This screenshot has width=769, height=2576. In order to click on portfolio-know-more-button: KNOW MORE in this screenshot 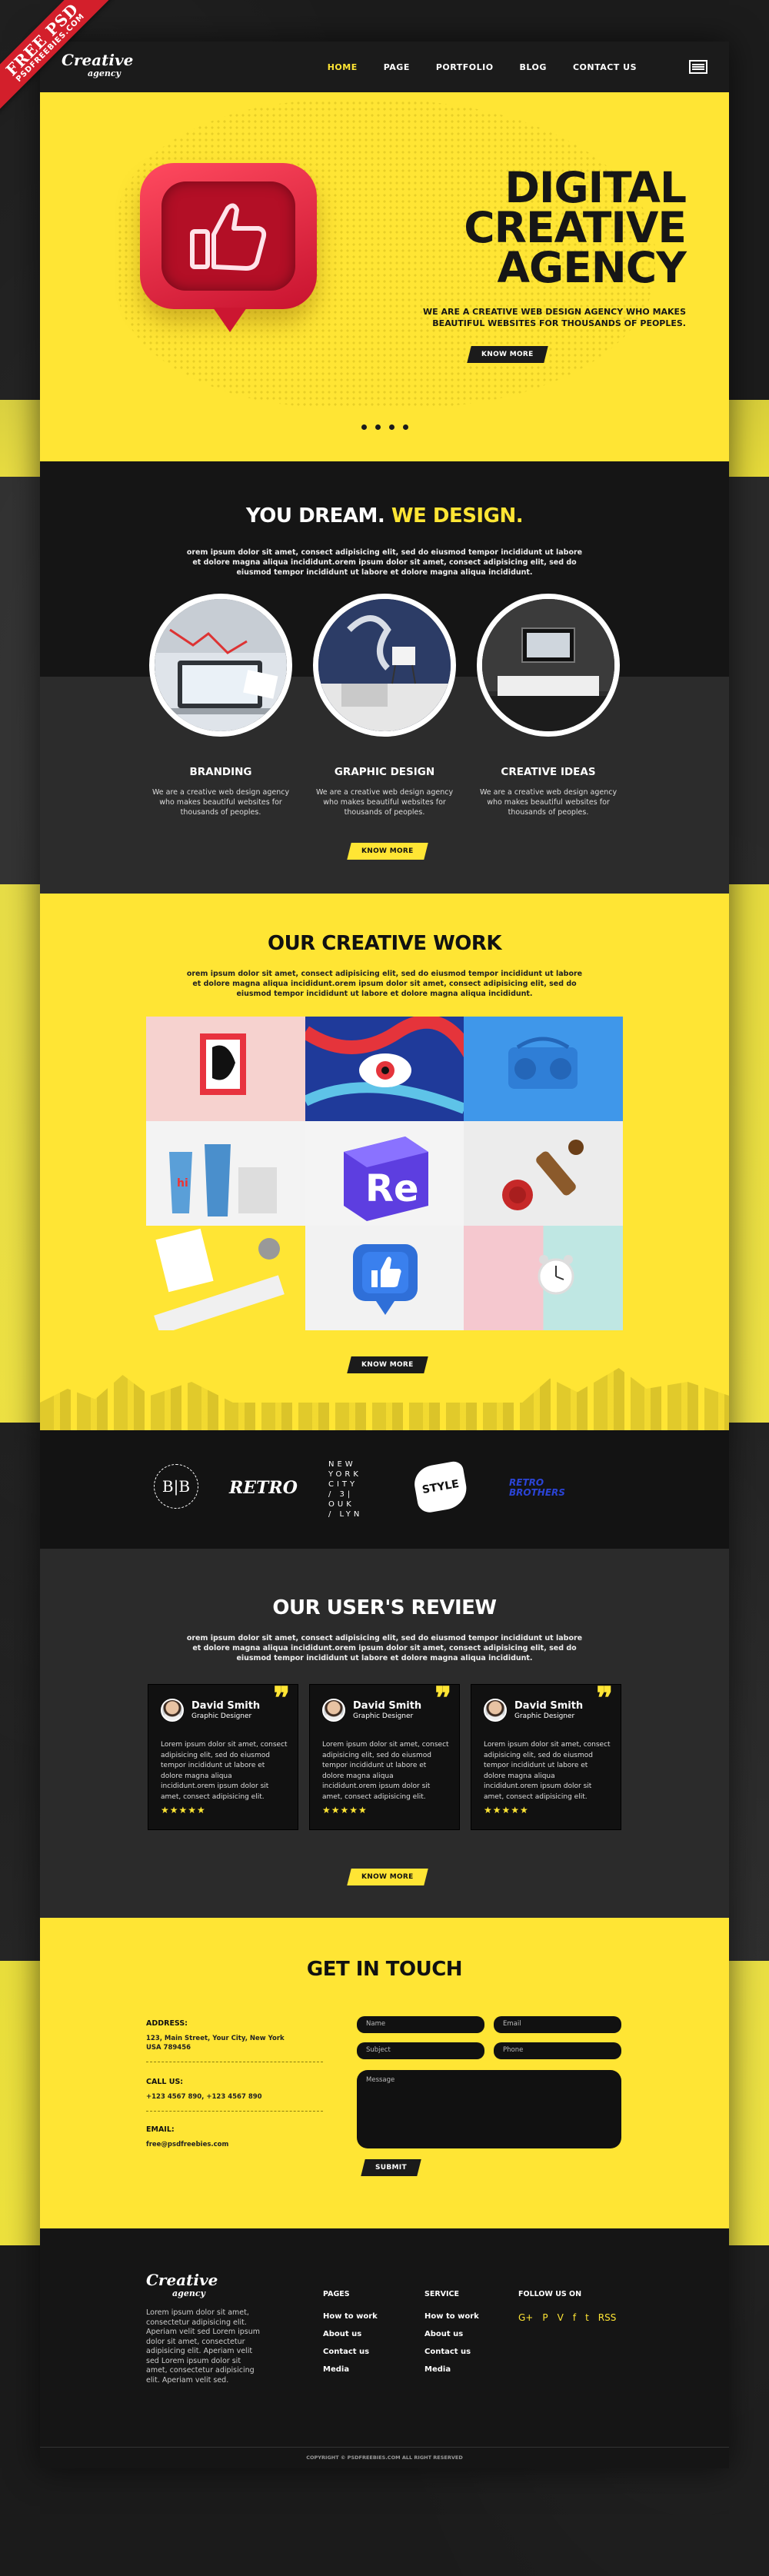, I will do `click(387, 1364)`.